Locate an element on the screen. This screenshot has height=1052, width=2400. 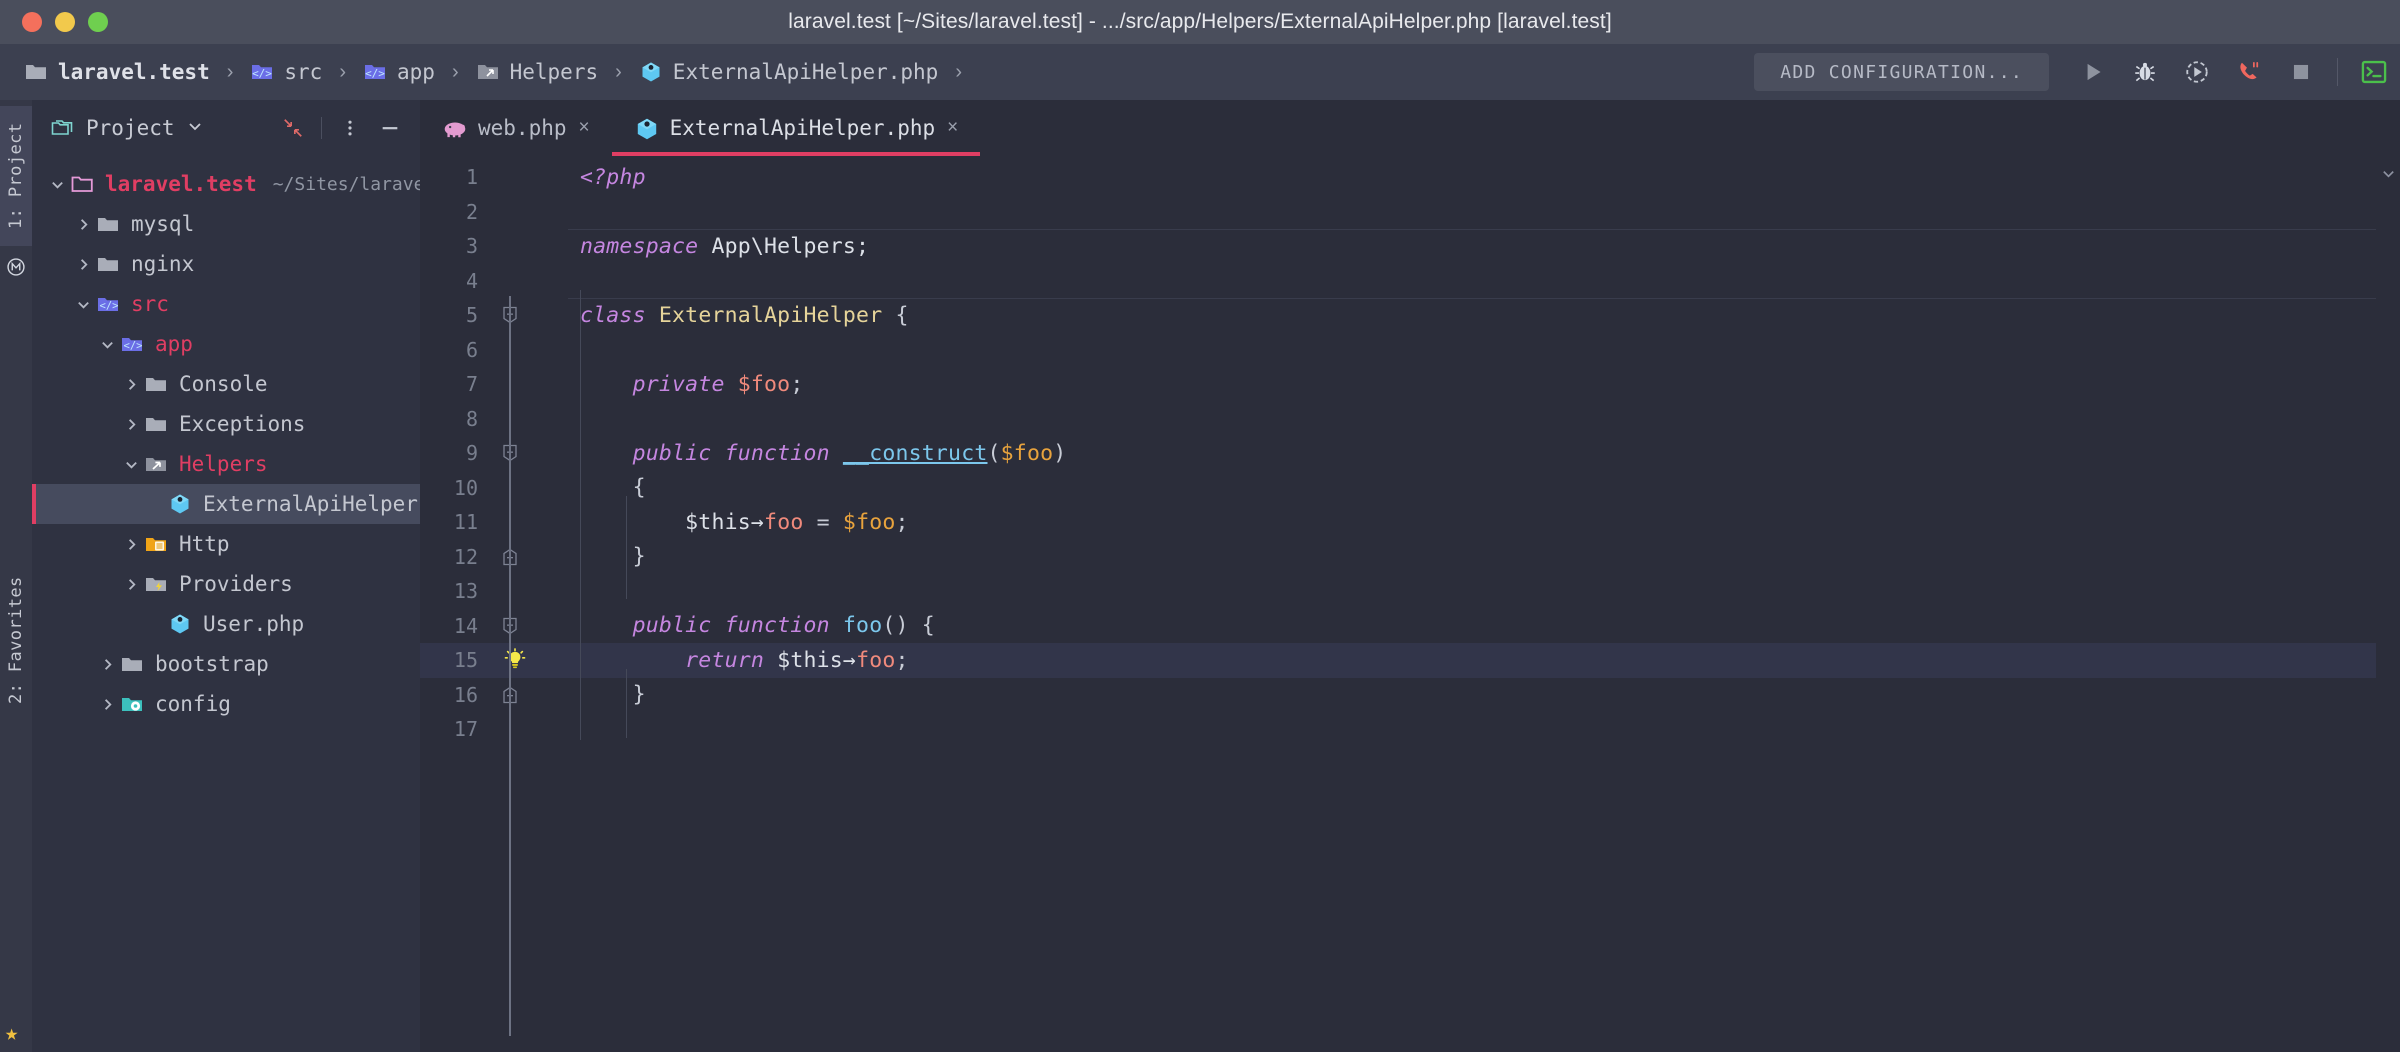
rail-tab-project: 1: Project is located at coordinates (16, 176).